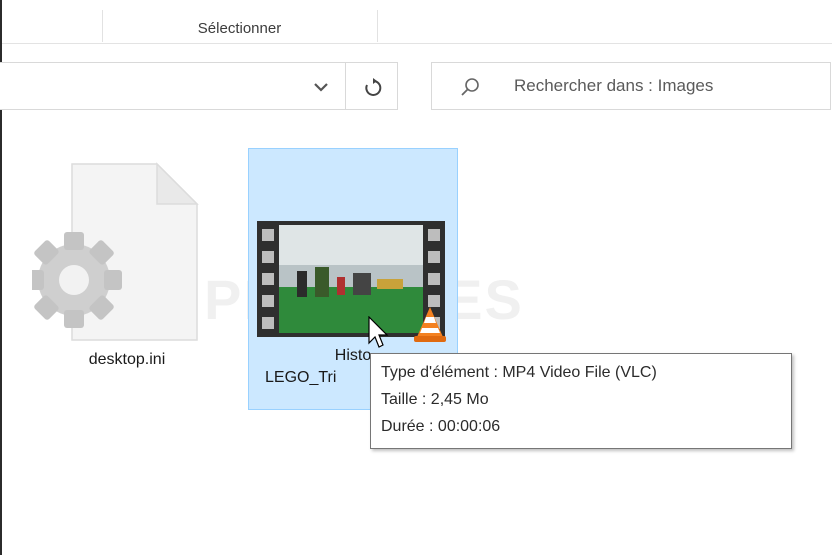 This screenshot has width=832, height=555. I want to click on file-item-desktop-ini: desktop.ini, so click(124, 277).